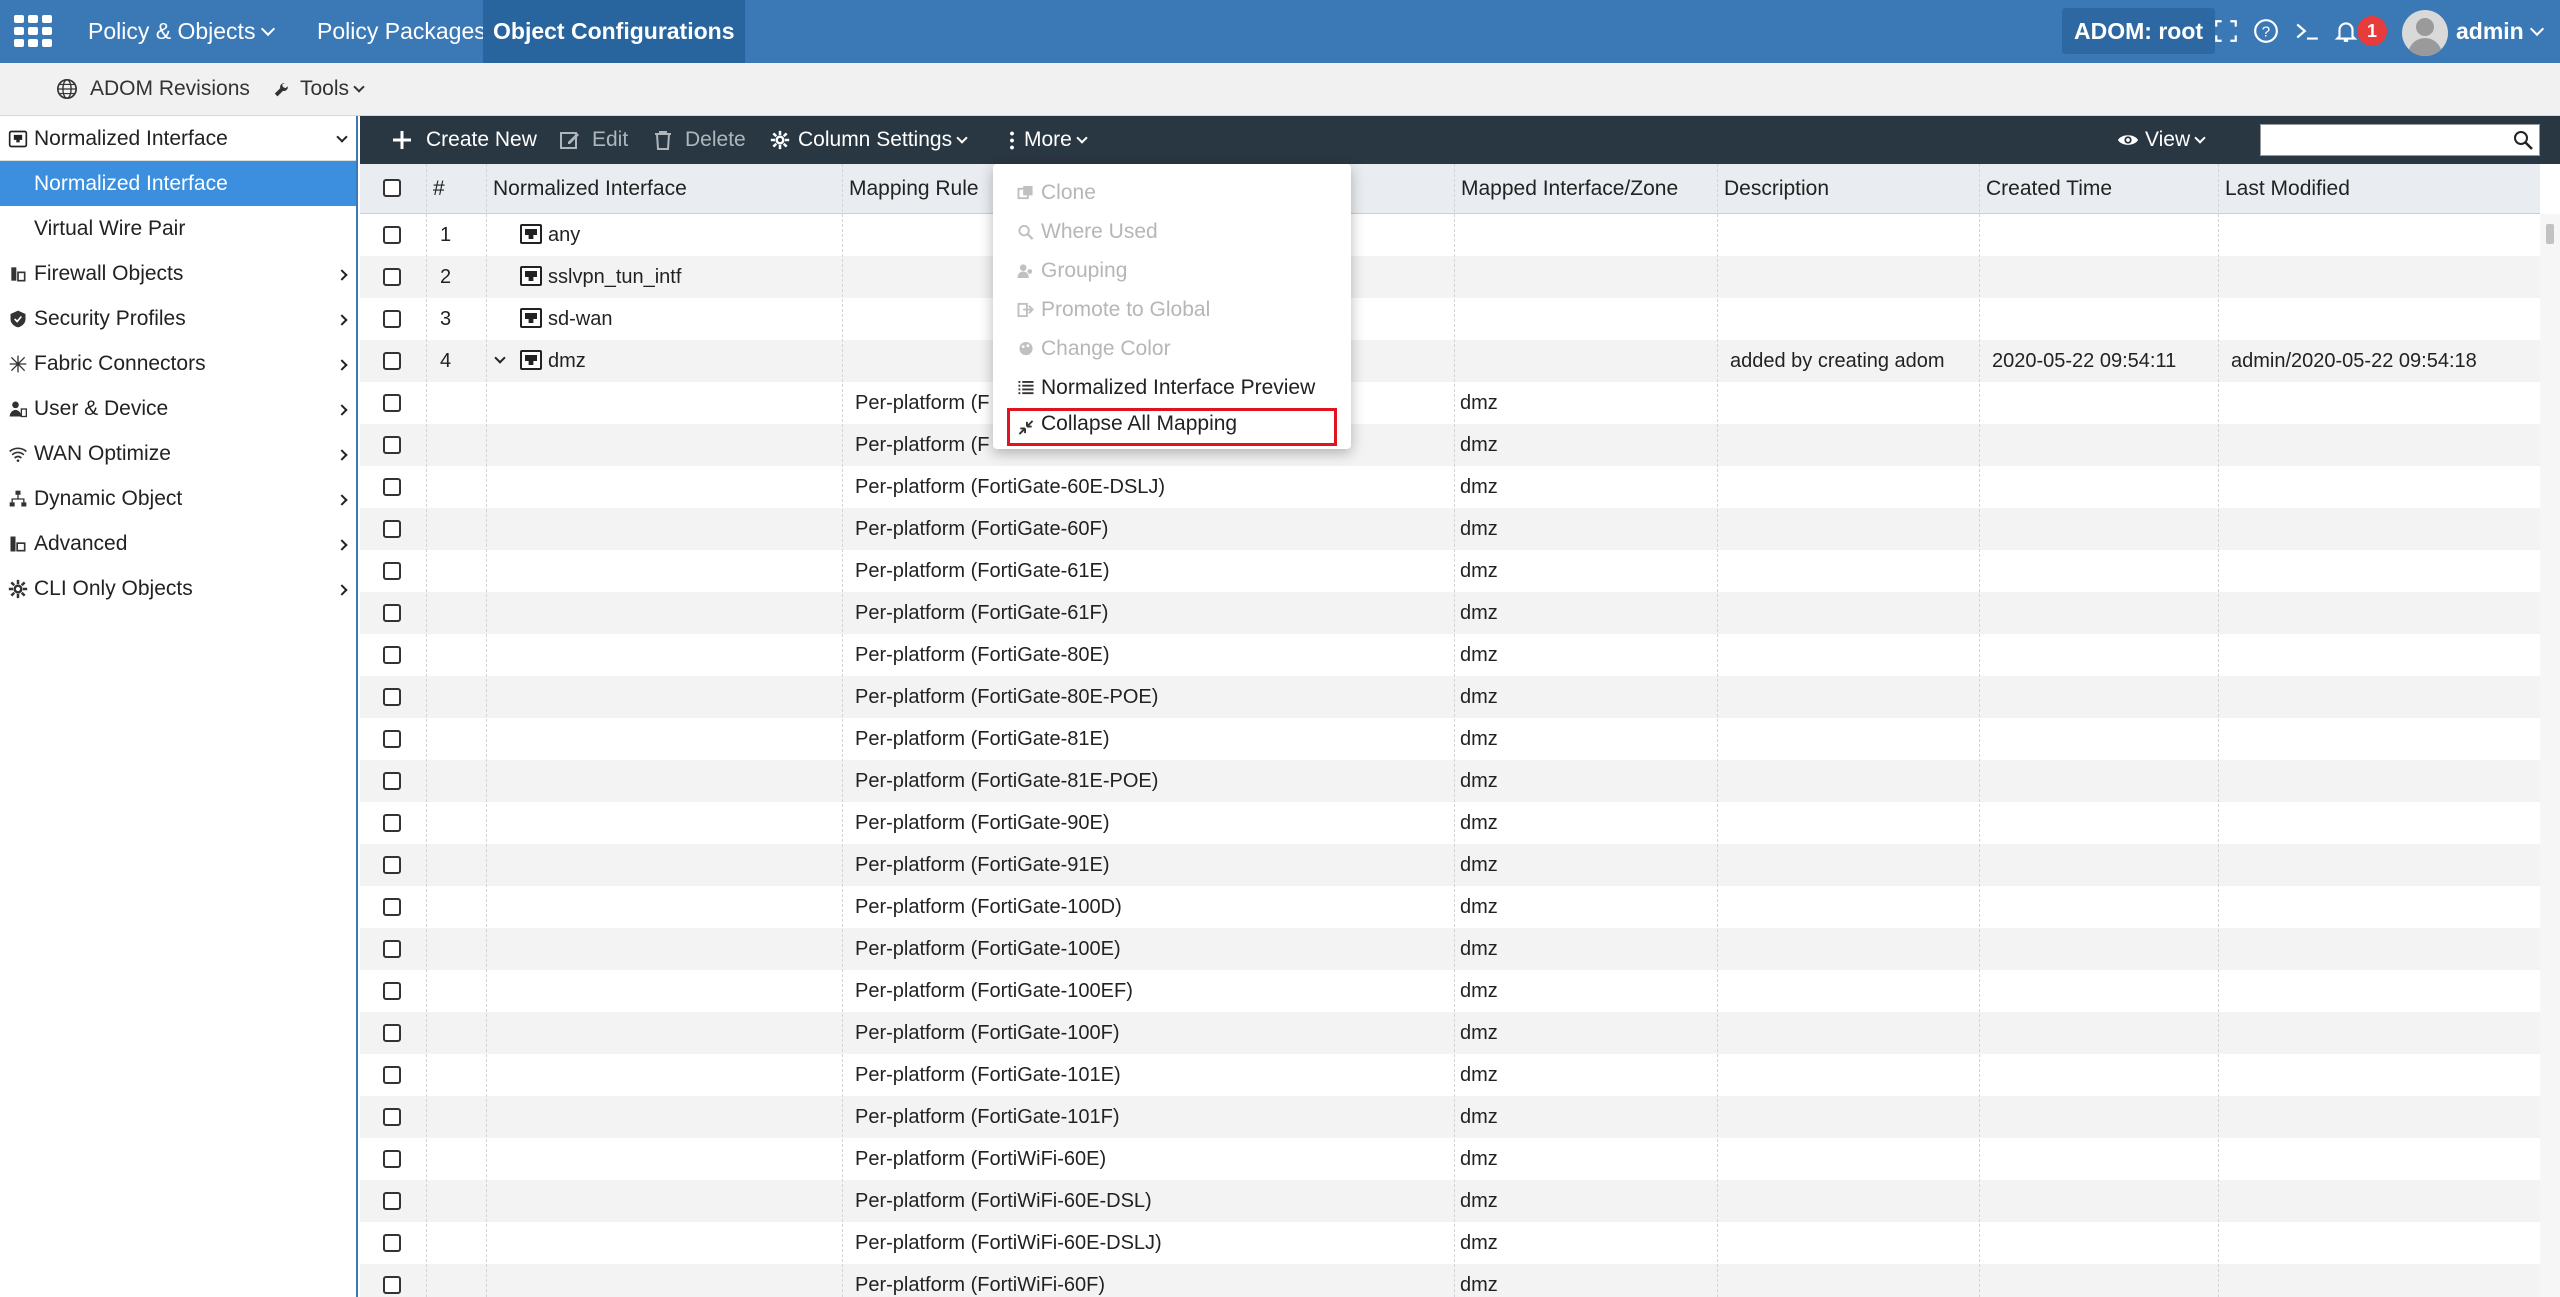 The height and width of the screenshot is (1297, 2560). I want to click on table-row: 2 sslvpn_tun_intf, so click(1450, 277).